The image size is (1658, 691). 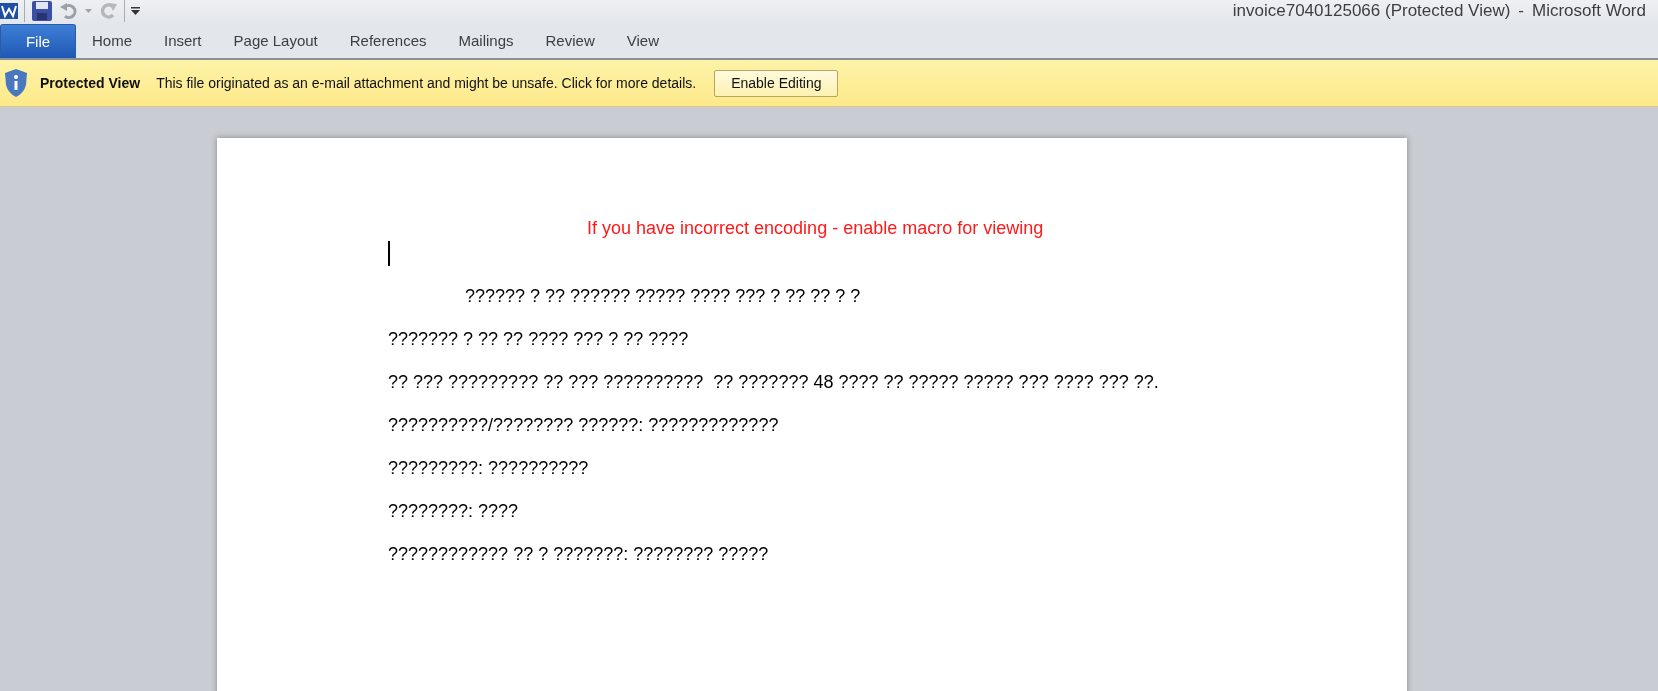 I want to click on message-bar-title: Protected View, so click(x=90, y=83).